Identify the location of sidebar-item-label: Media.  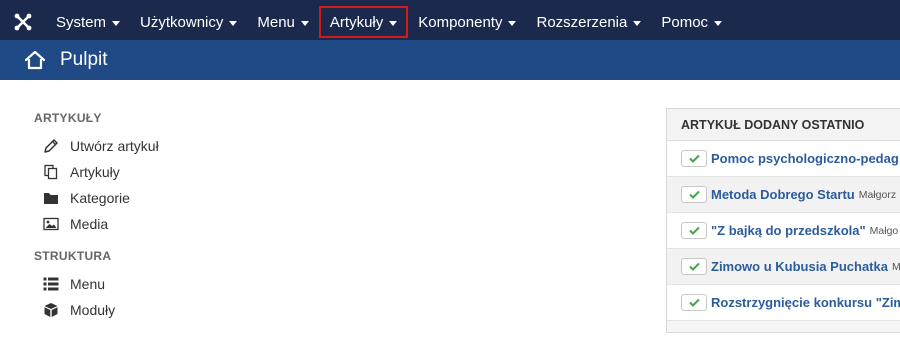
(89, 224).